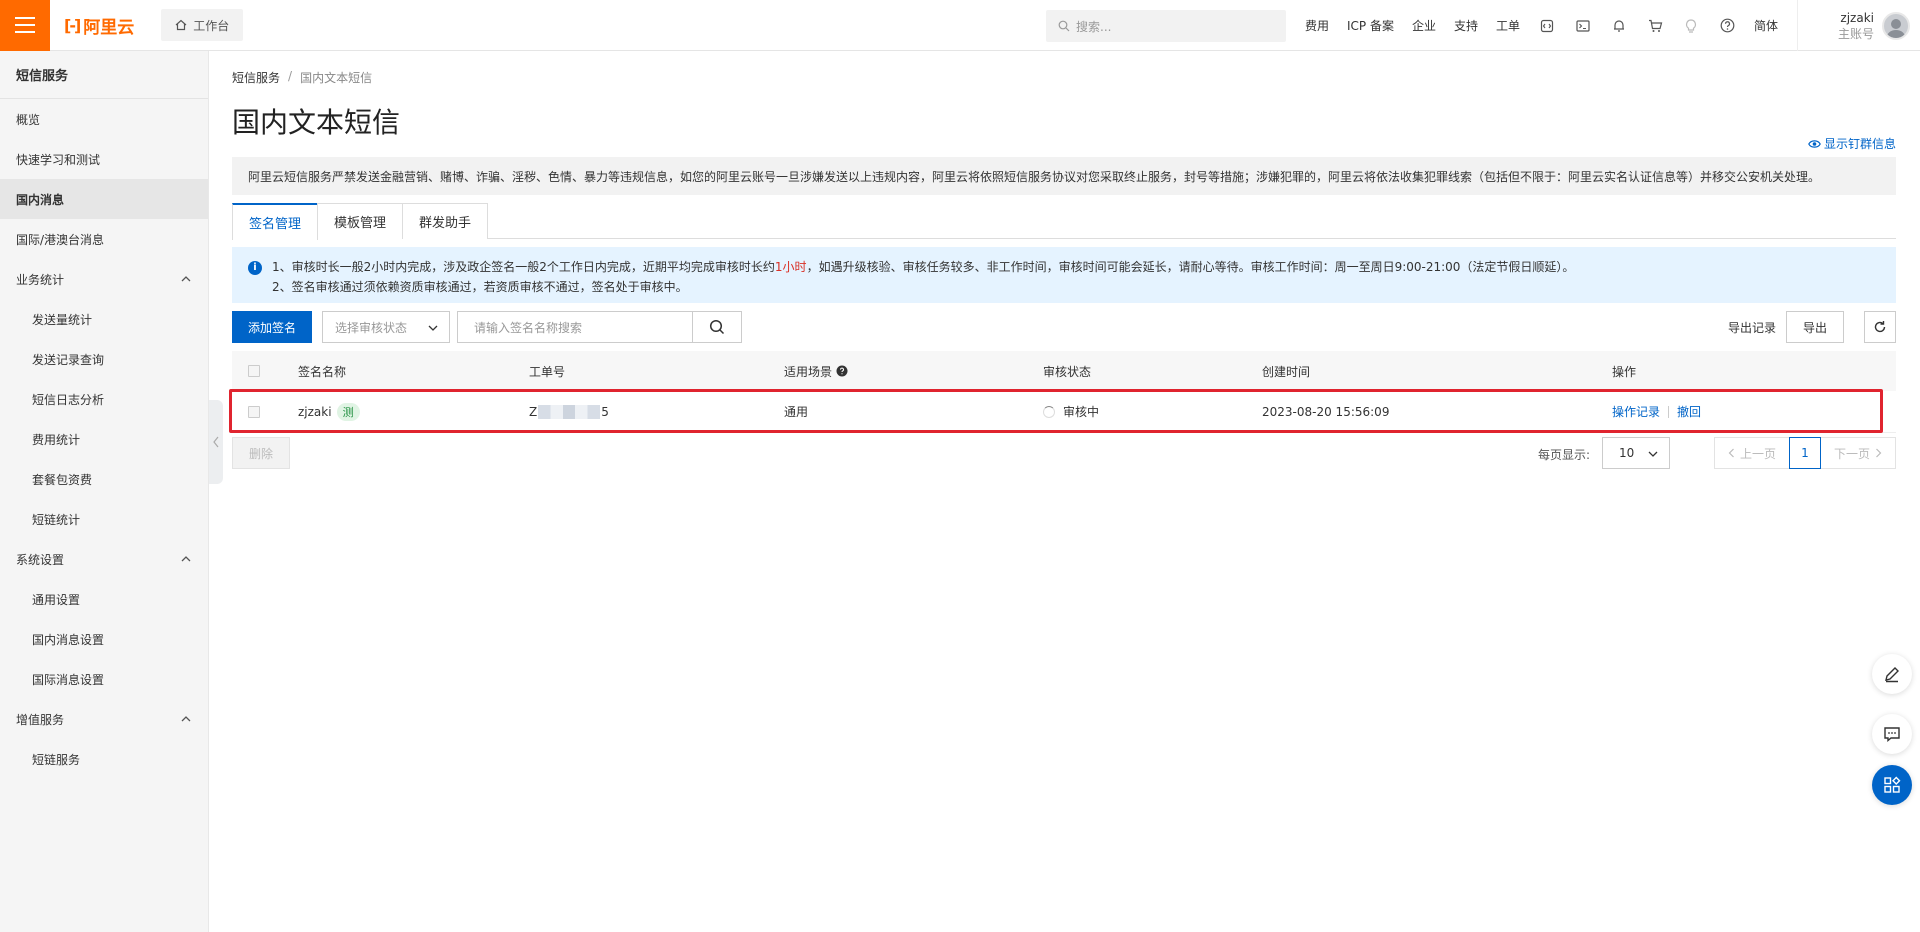 The image size is (1920, 932). What do you see at coordinates (1619, 25) in the screenshot?
I see `bell-icon` at bounding box center [1619, 25].